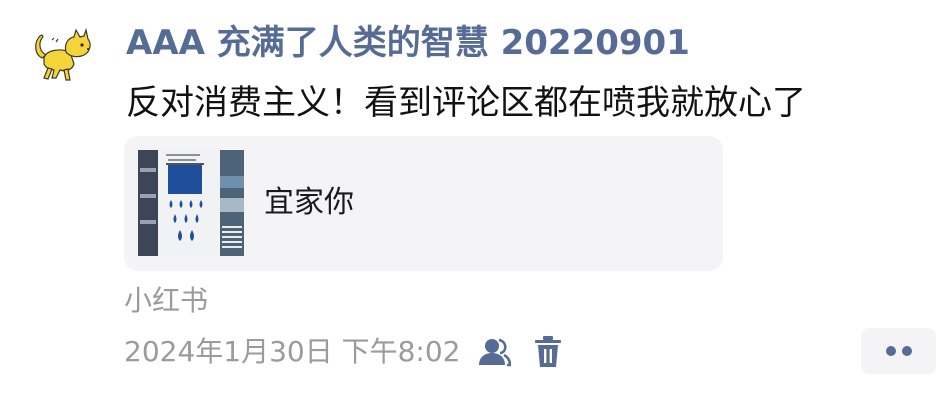 The image size is (949, 403). Describe the element at coordinates (548, 352) in the screenshot. I see `trash-icon` at that location.